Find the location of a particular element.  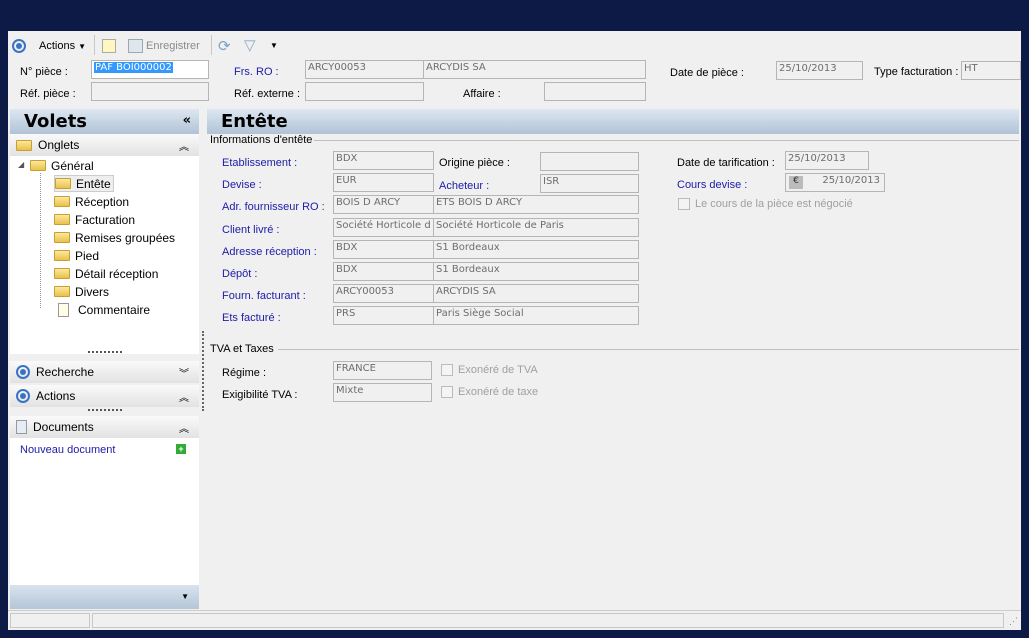

resize-grip-icon: ⋰ is located at coordinates (1013, 621).